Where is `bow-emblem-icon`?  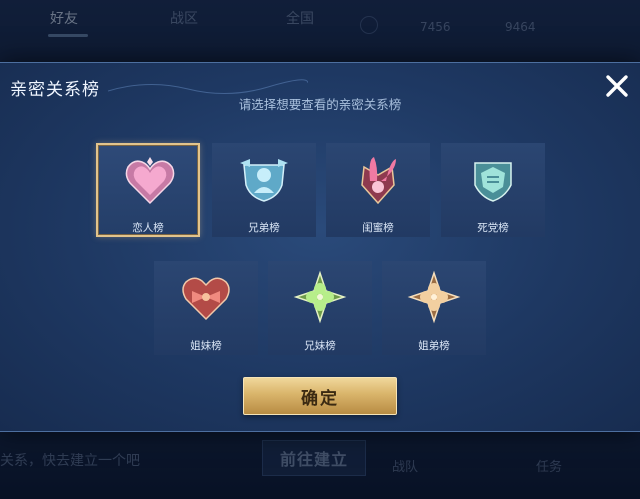
bow-emblem-icon is located at coordinates (206, 299).